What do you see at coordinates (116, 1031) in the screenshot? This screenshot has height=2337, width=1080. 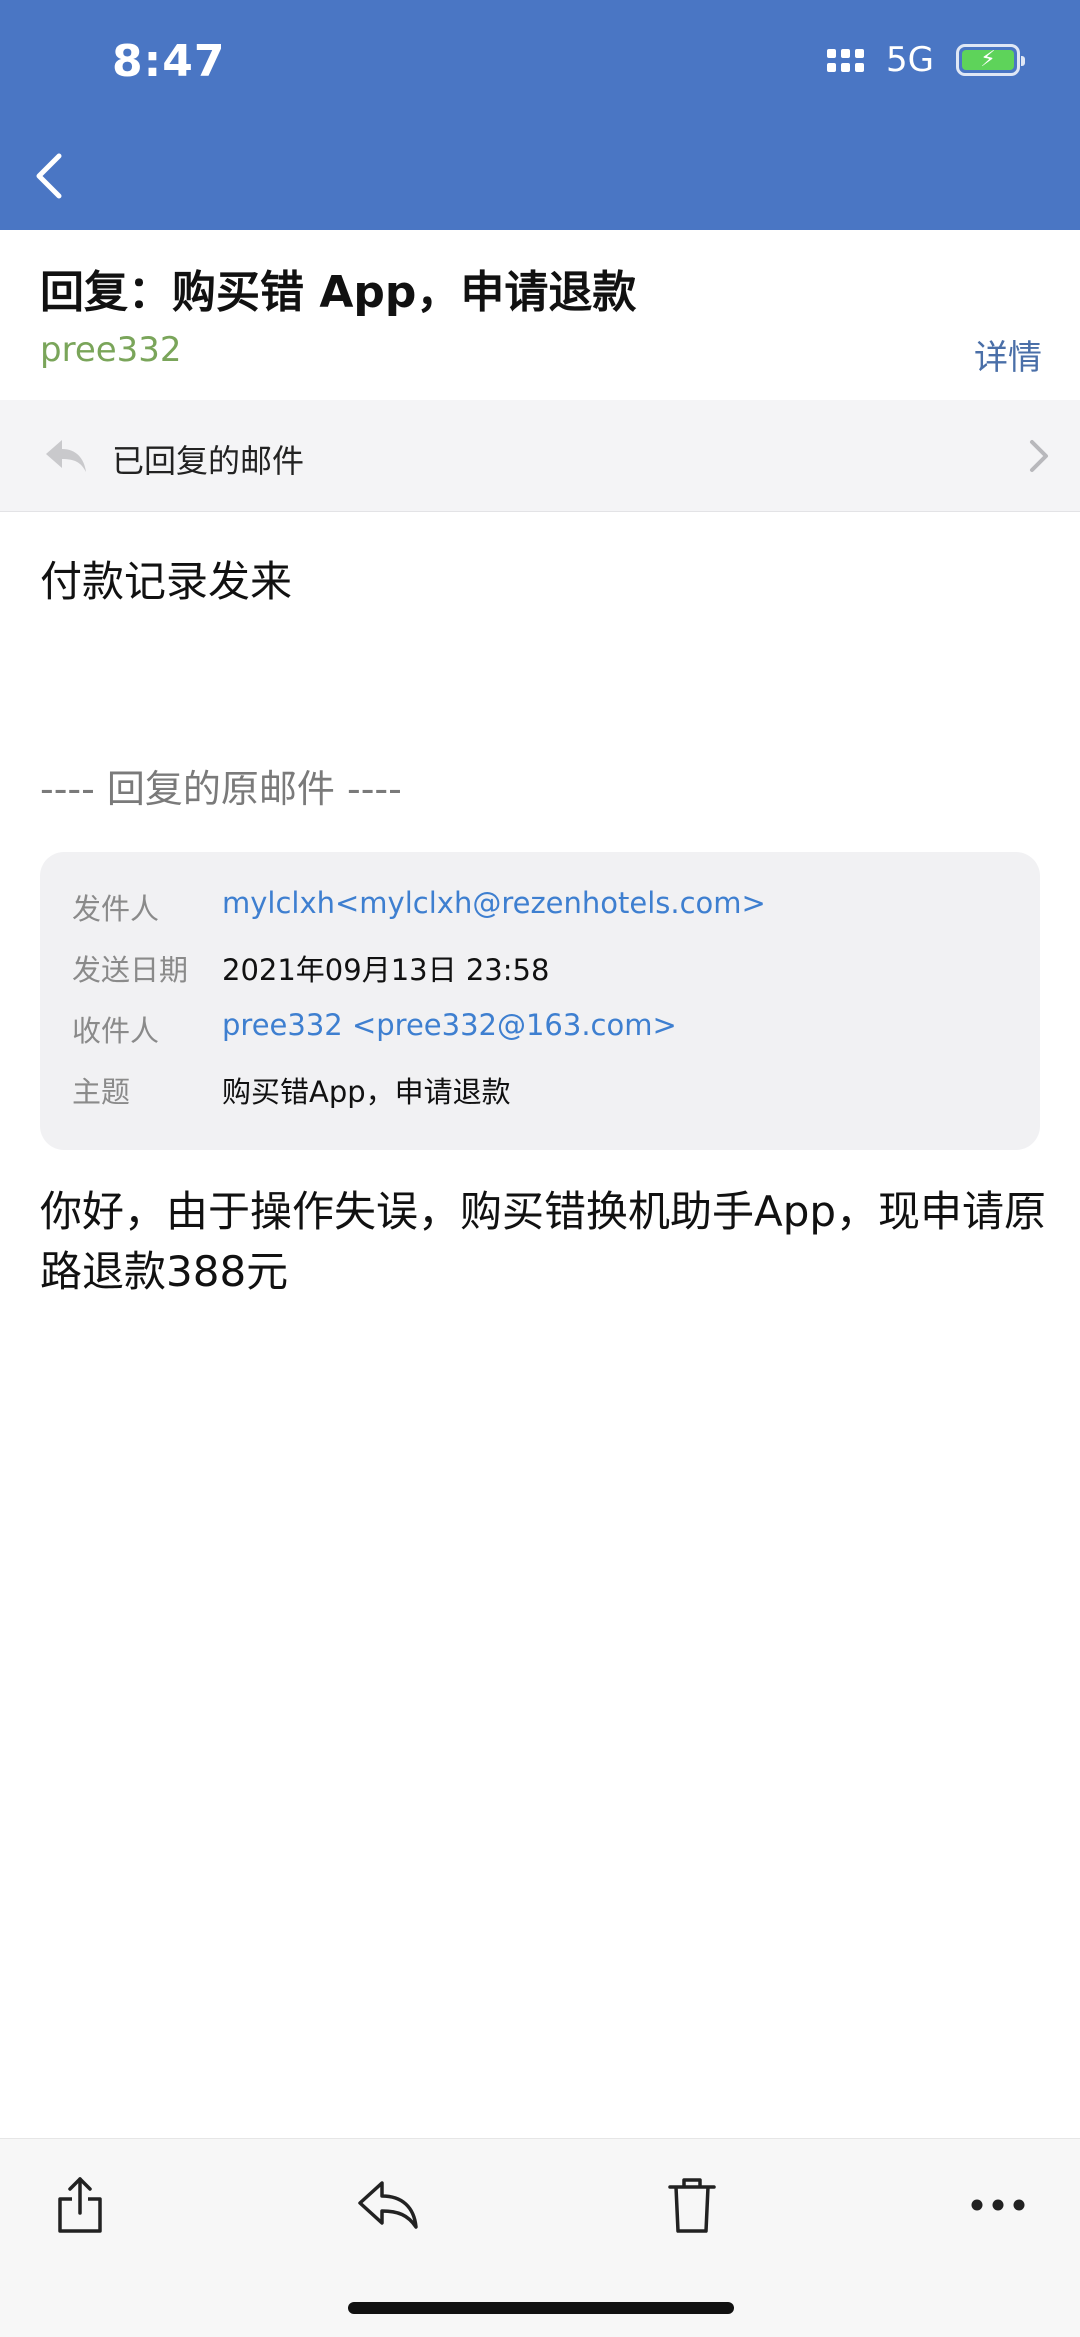 I see `to-label: 收件人` at bounding box center [116, 1031].